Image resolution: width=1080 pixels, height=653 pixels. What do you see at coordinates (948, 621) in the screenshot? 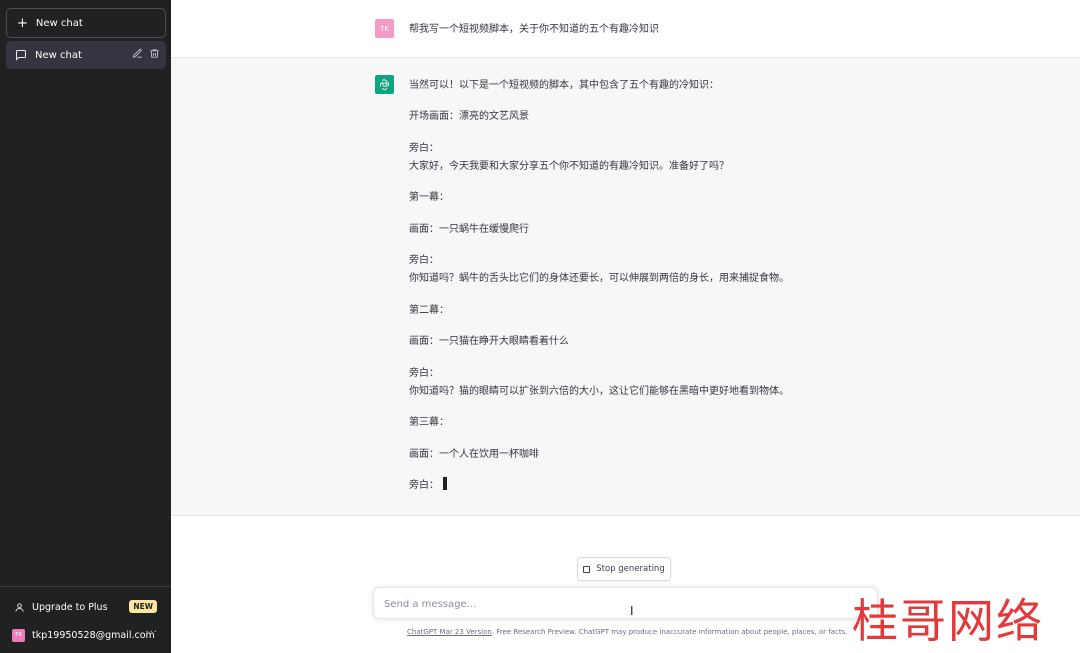
I see `watermark: 桂哥网络` at bounding box center [948, 621].